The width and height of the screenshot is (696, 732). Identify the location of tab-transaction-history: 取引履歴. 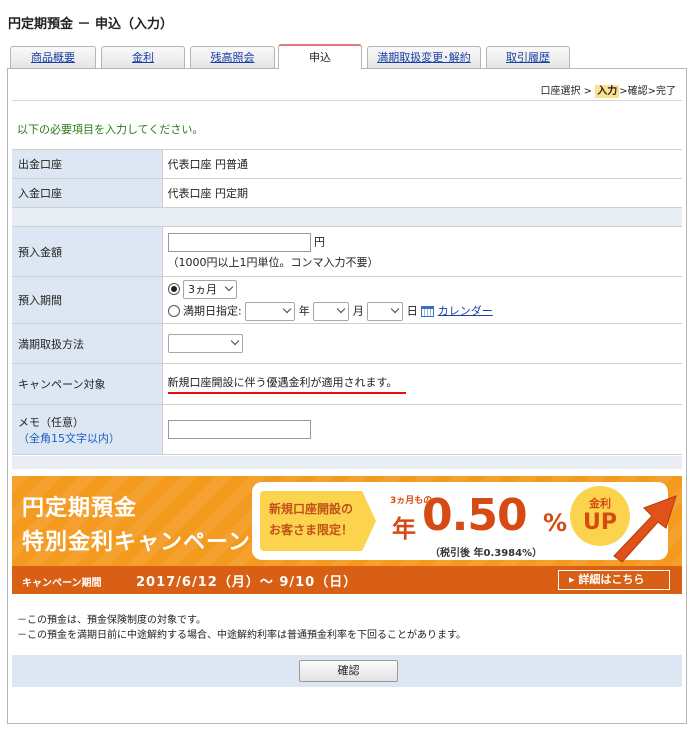
(528, 57).